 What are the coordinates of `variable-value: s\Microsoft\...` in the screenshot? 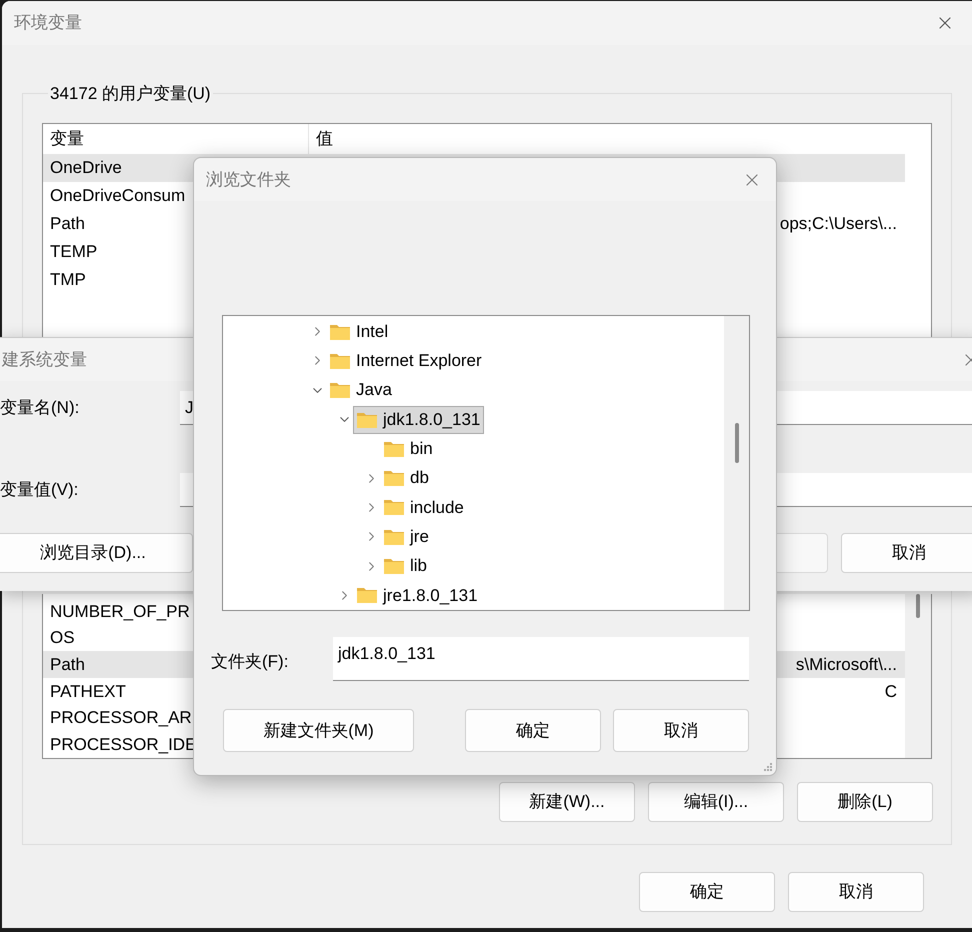 It's located at (846, 665).